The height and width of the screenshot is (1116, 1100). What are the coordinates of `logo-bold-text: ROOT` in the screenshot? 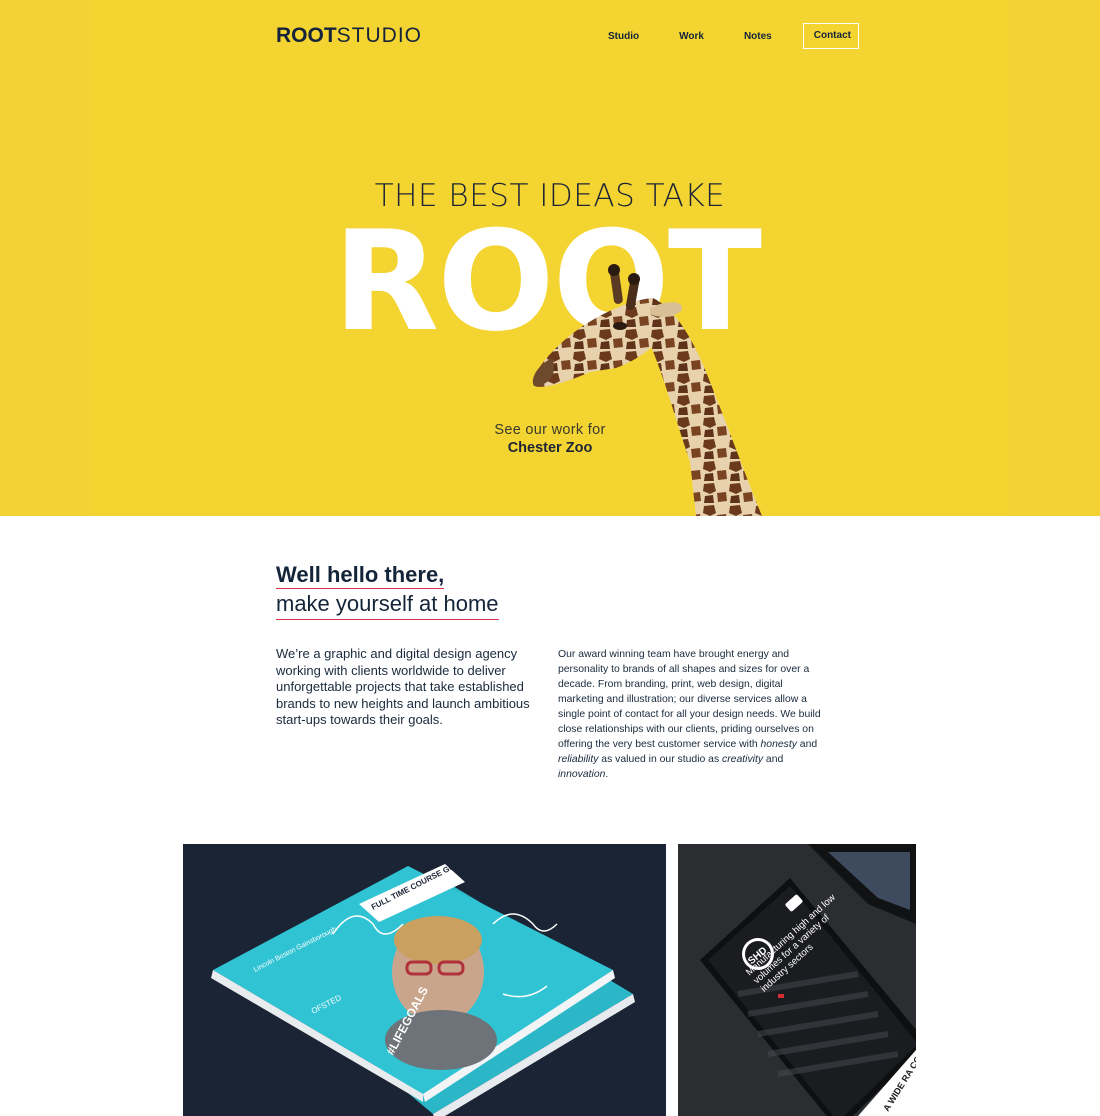 It's located at (306, 35).